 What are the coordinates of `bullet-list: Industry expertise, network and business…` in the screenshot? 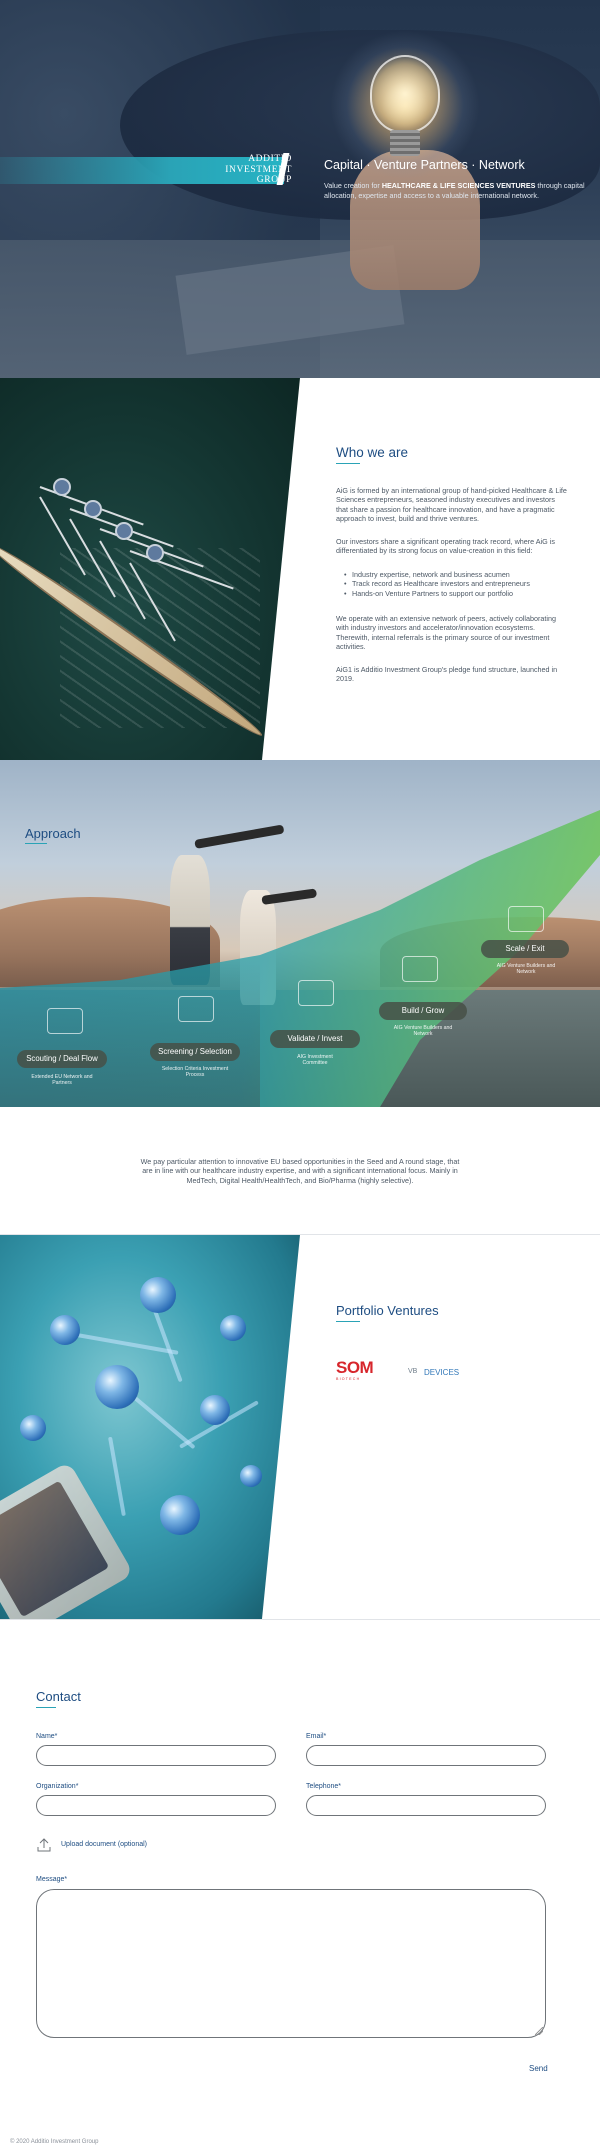 It's located at (456, 584).